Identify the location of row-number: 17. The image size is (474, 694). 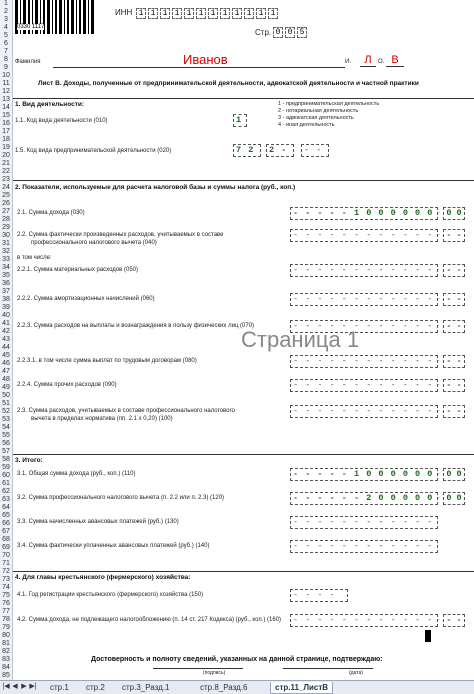
(6, 132).